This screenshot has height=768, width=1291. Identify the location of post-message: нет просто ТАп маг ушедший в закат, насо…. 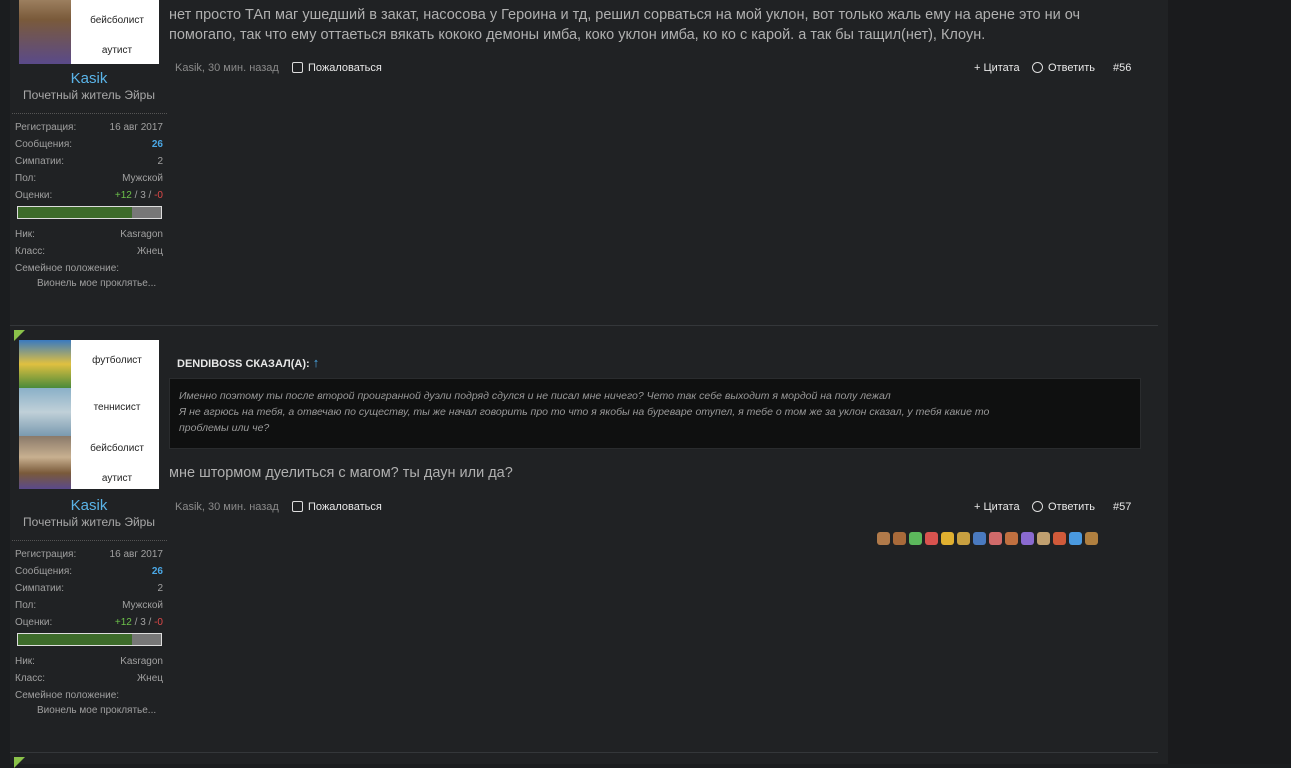
(659, 25).